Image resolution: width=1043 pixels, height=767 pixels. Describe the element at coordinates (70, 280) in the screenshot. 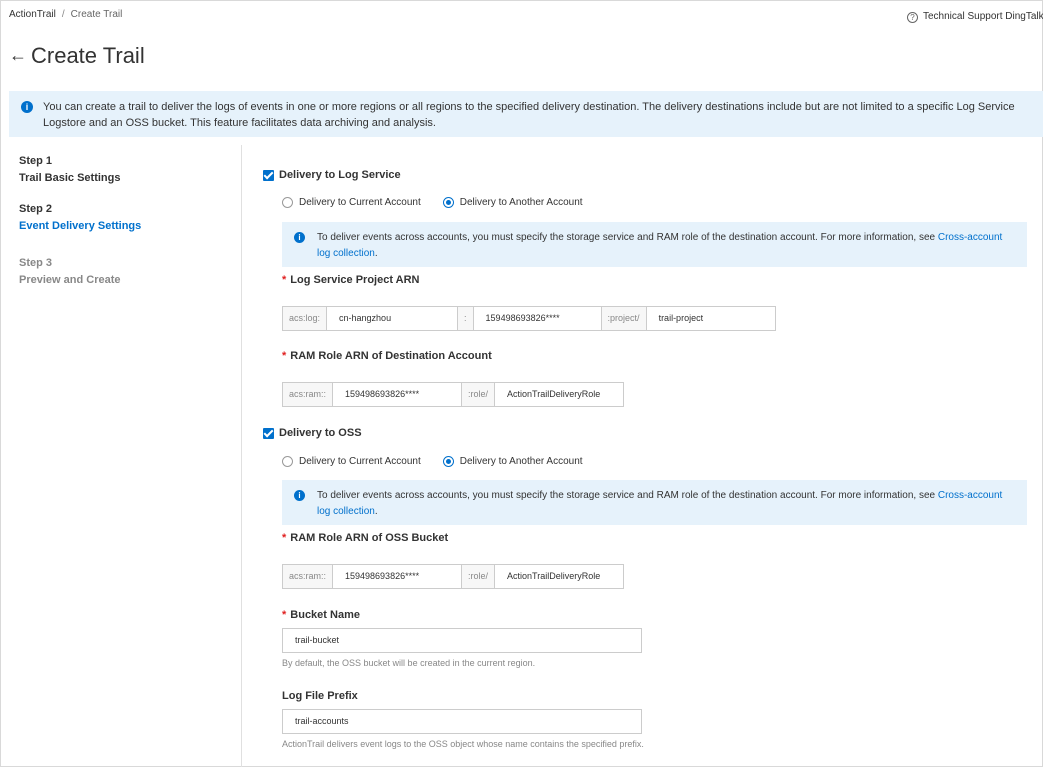

I see `step-name: Preview and Create` at that location.